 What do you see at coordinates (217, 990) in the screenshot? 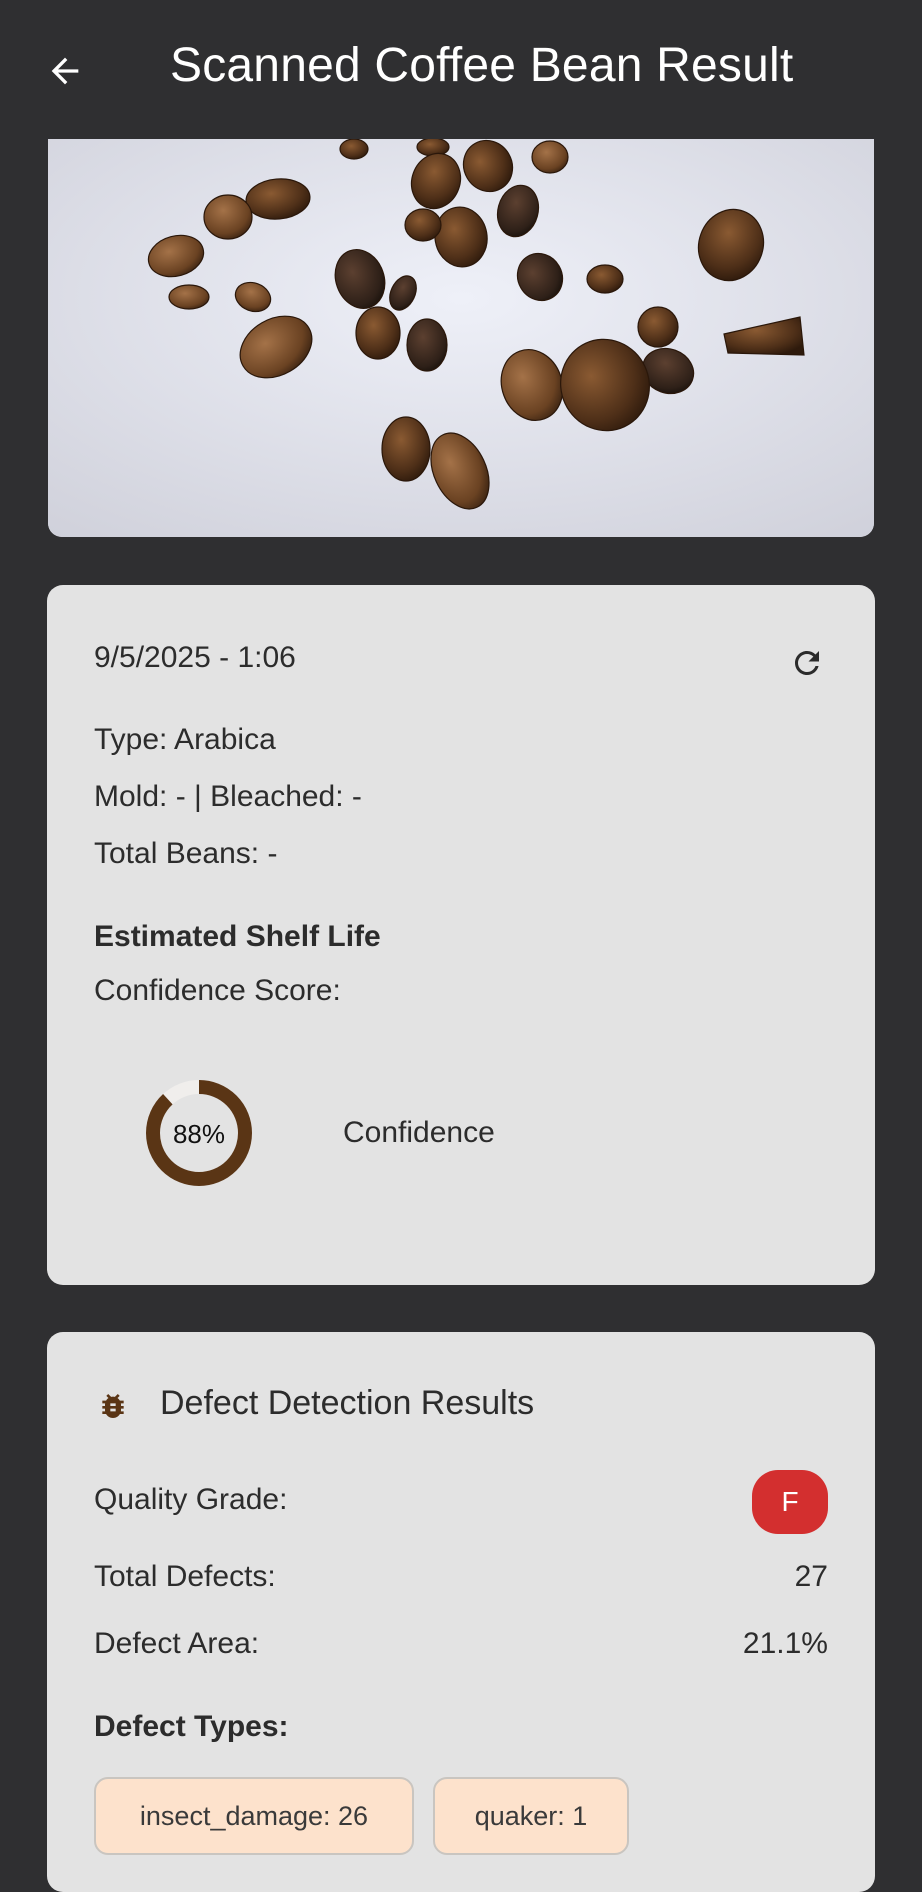
I see `confidence-score-label: Confidence Score:` at bounding box center [217, 990].